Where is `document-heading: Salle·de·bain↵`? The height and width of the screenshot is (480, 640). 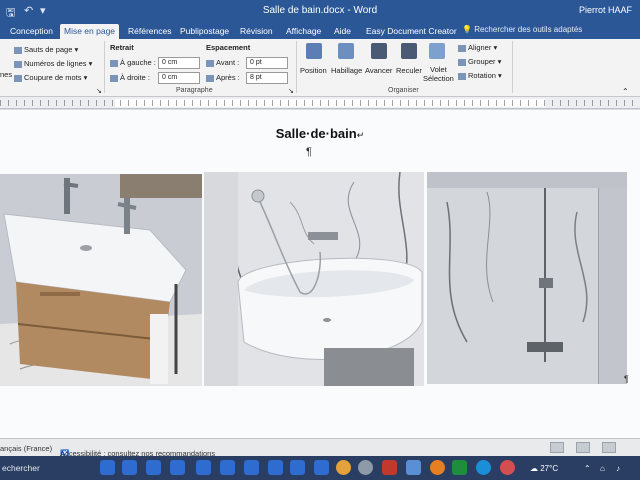 document-heading: Salle·de·bain↵ is located at coordinates (320, 133).